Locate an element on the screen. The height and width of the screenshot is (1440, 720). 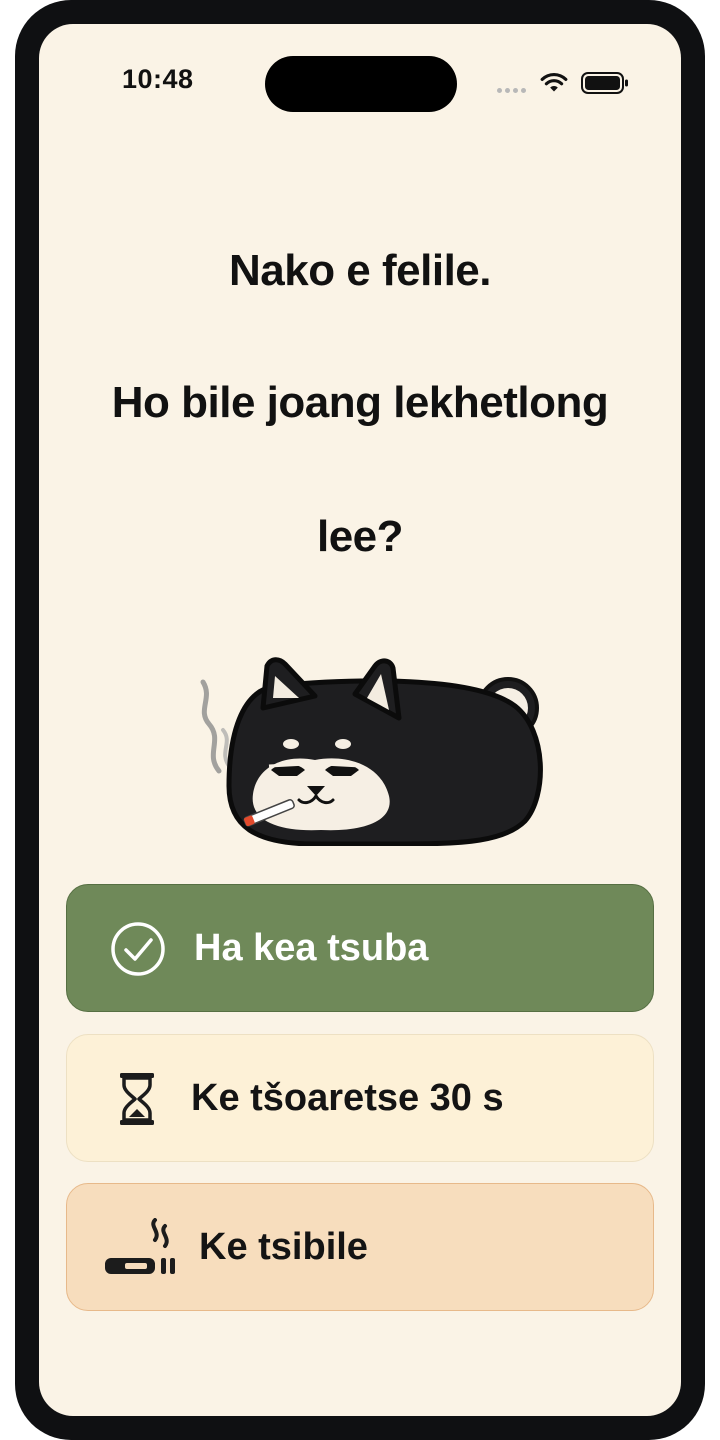
option-no-smoke-button: Ha kea tsuba is located at coordinates (360, 948).